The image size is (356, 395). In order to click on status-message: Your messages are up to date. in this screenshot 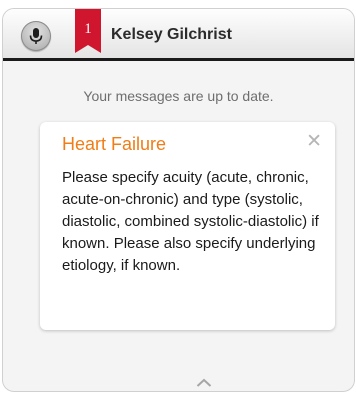, I will do `click(178, 96)`.